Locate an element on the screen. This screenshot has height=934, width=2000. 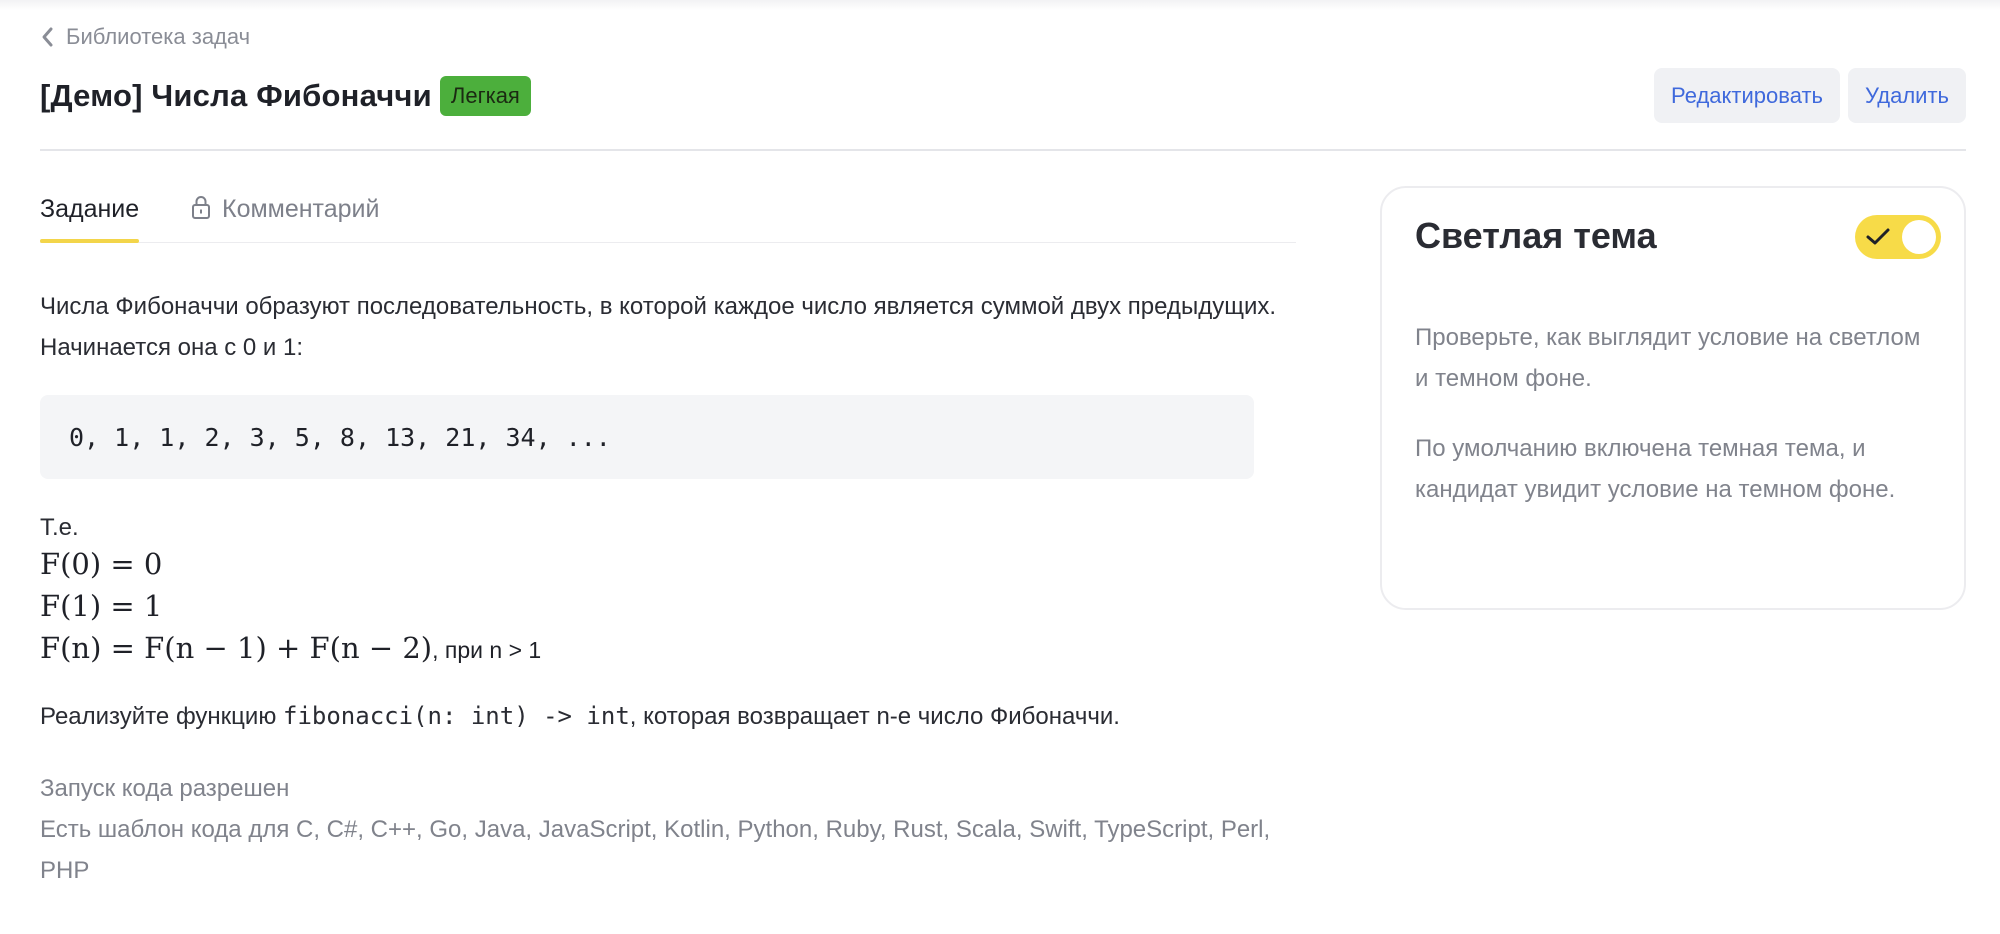
lock-icon is located at coordinates (201, 207).